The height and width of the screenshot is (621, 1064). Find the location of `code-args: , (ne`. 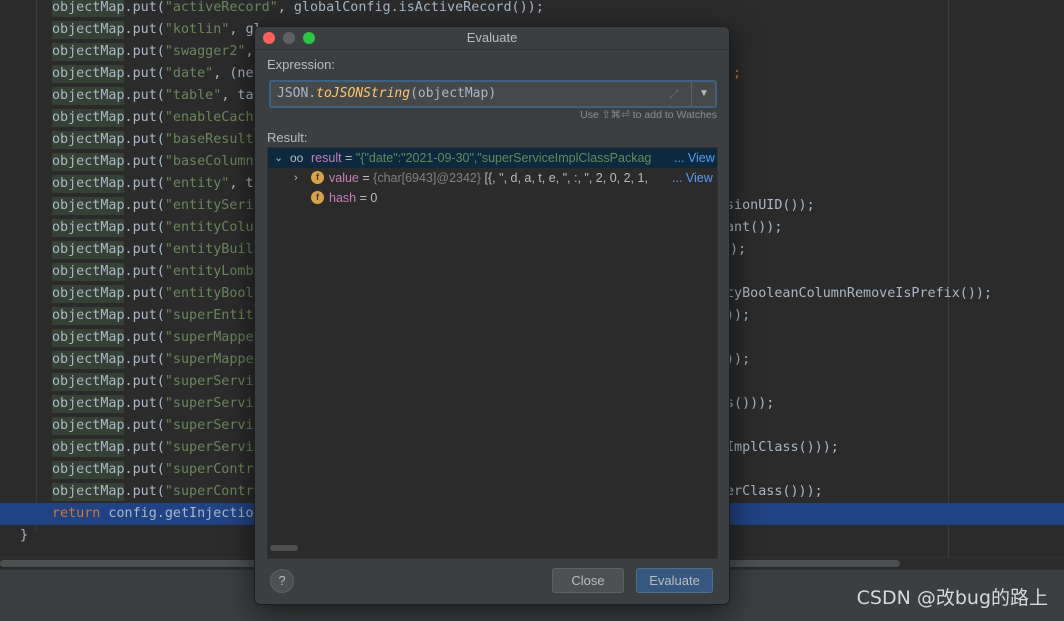

code-args: , (ne is located at coordinates (233, 73).